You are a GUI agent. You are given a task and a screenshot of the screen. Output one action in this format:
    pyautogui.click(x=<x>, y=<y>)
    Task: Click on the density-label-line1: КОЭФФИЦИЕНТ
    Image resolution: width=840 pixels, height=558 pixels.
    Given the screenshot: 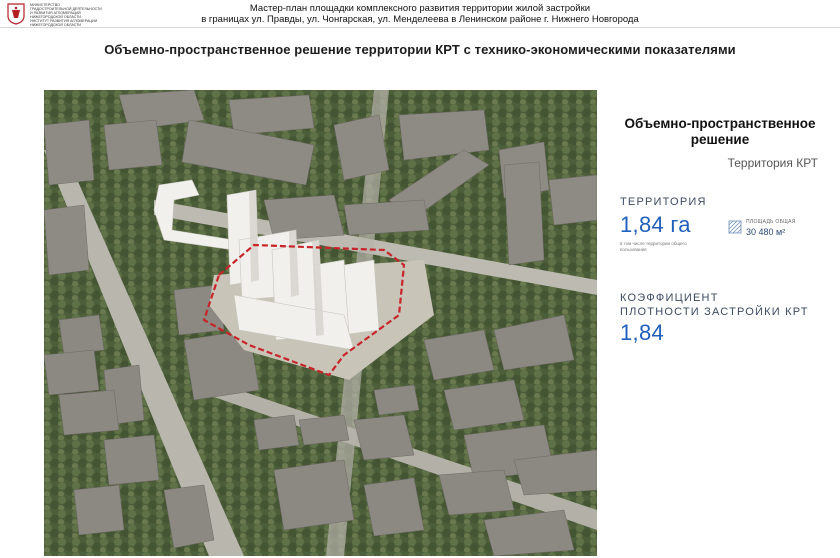 What is the action you would take?
    pyautogui.click(x=669, y=298)
    